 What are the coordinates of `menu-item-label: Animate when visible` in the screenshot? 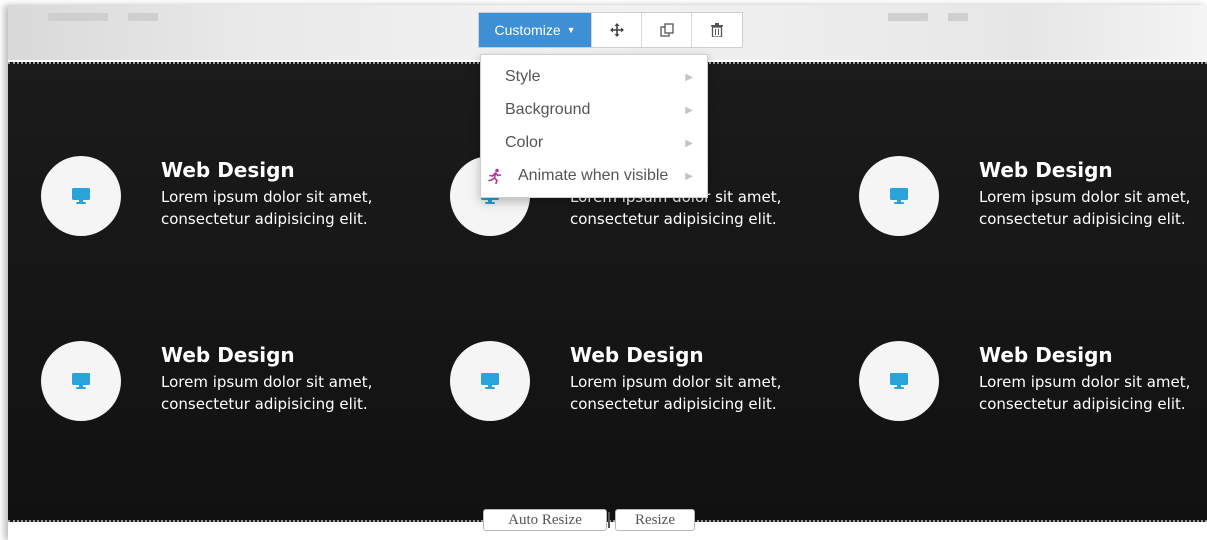 It's located at (593, 175).